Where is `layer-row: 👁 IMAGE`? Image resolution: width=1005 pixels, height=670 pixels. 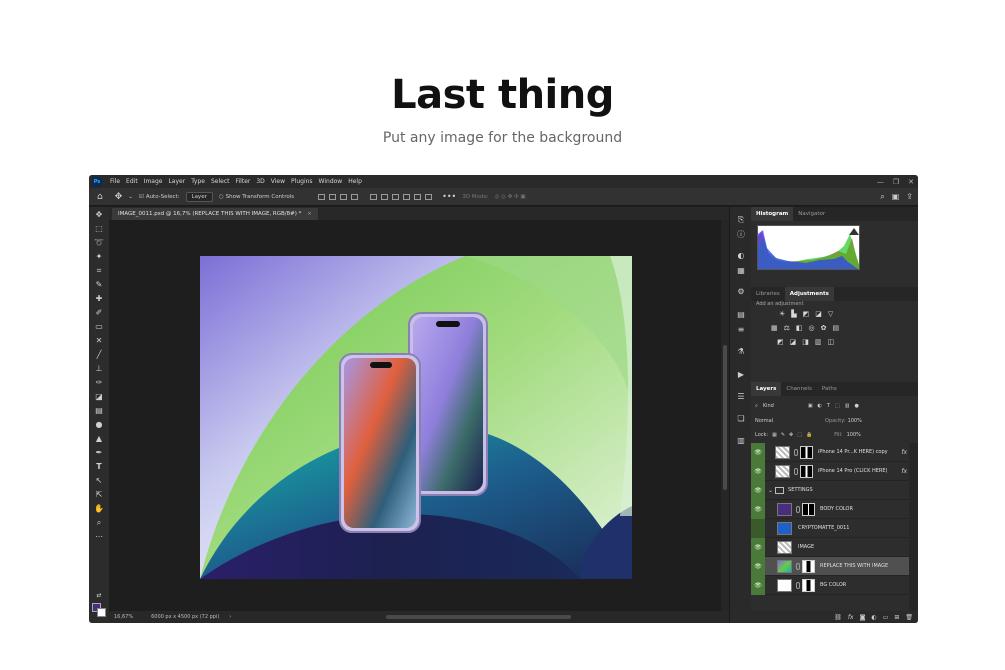 layer-row: 👁 IMAGE is located at coordinates (830, 547).